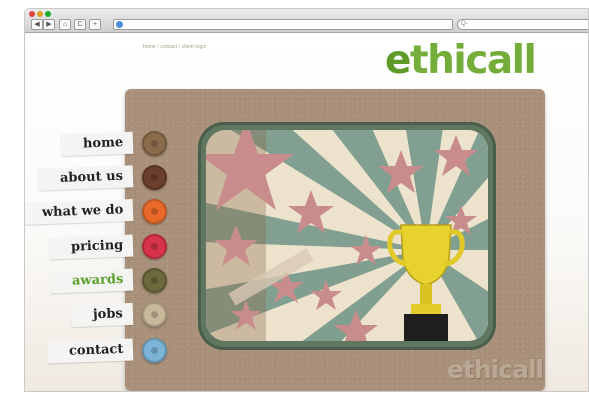 The image size is (589, 401). Describe the element at coordinates (175, 47) in the screenshot. I see `top-links: home / contact / client login` at that location.